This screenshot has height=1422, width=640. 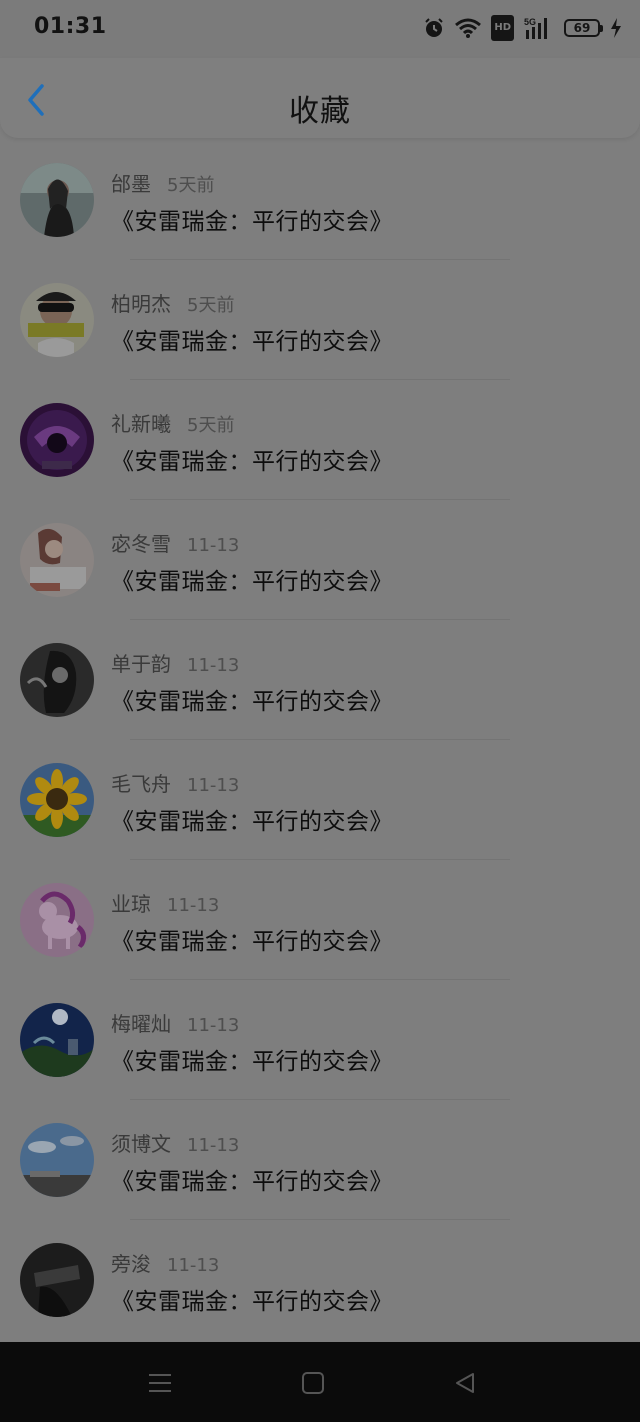 What do you see at coordinates (141, 1144) in the screenshot?
I see `author-name: 须博文` at bounding box center [141, 1144].